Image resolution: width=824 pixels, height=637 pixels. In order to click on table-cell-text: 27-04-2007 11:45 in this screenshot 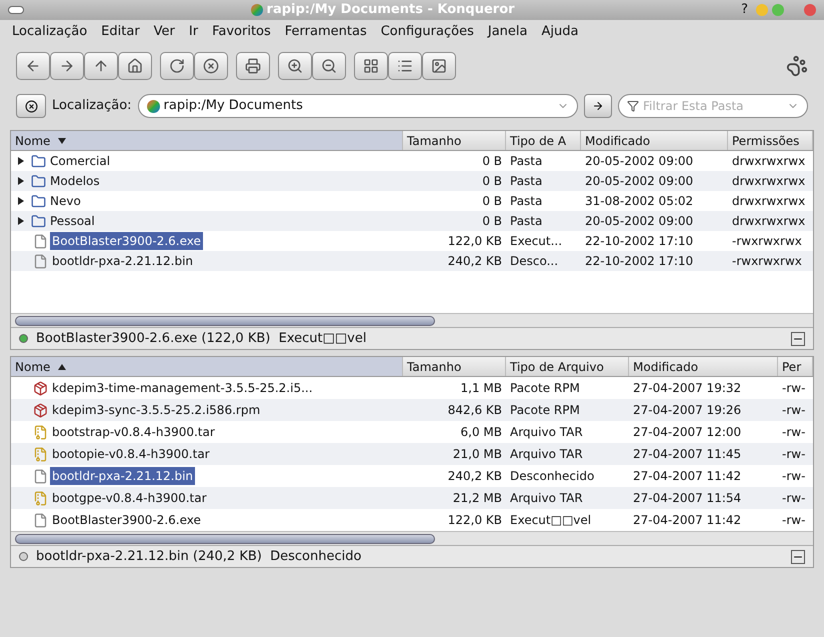, I will do `click(687, 454)`.